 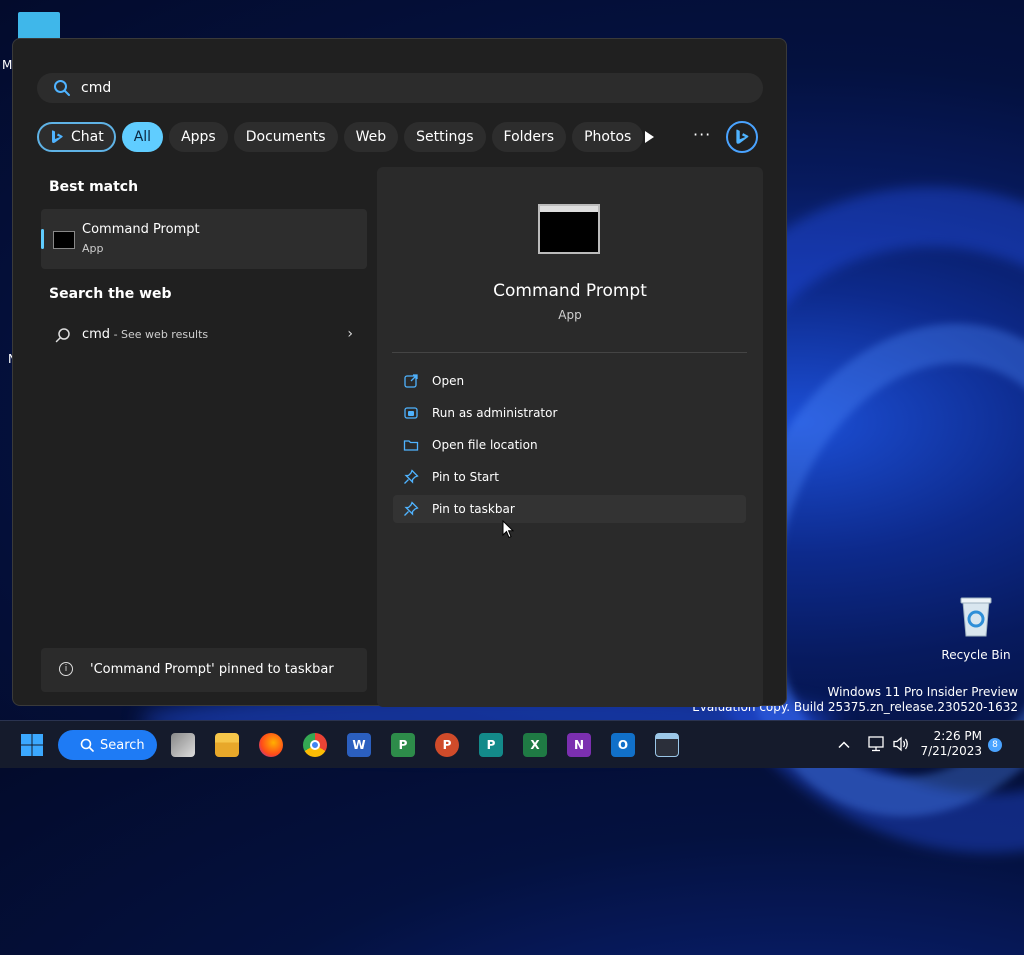 What do you see at coordinates (447, 745) in the screenshot?
I see `powerpoint-icon: P` at bounding box center [447, 745].